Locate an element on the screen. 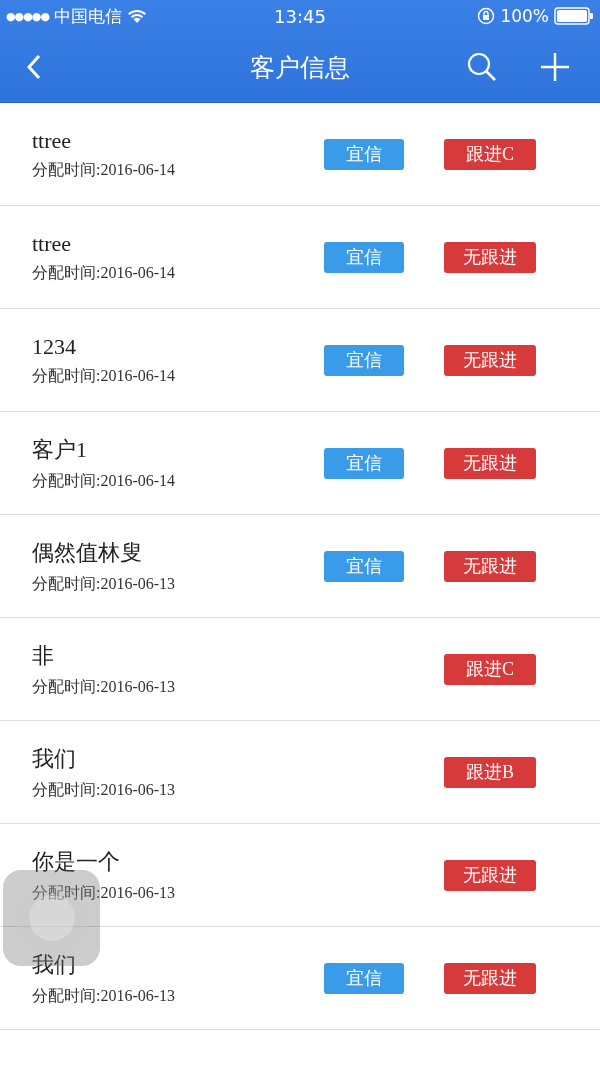 The image size is (600, 1067). customer-row: 你是一个 分配时间:2016-06-13 无跟进 is located at coordinates (300, 875).